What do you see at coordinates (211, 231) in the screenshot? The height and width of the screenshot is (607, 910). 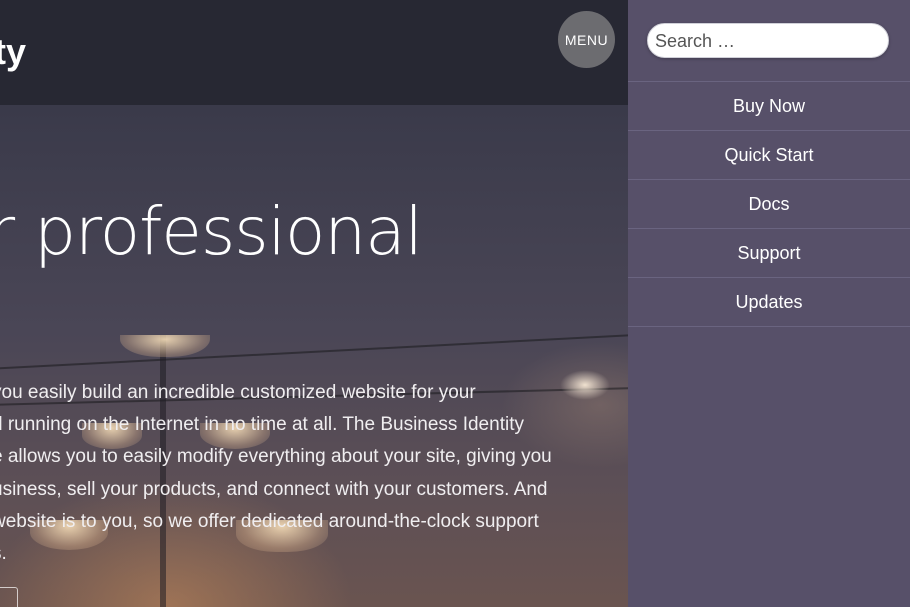 I see `hero-title: r professional` at bounding box center [211, 231].